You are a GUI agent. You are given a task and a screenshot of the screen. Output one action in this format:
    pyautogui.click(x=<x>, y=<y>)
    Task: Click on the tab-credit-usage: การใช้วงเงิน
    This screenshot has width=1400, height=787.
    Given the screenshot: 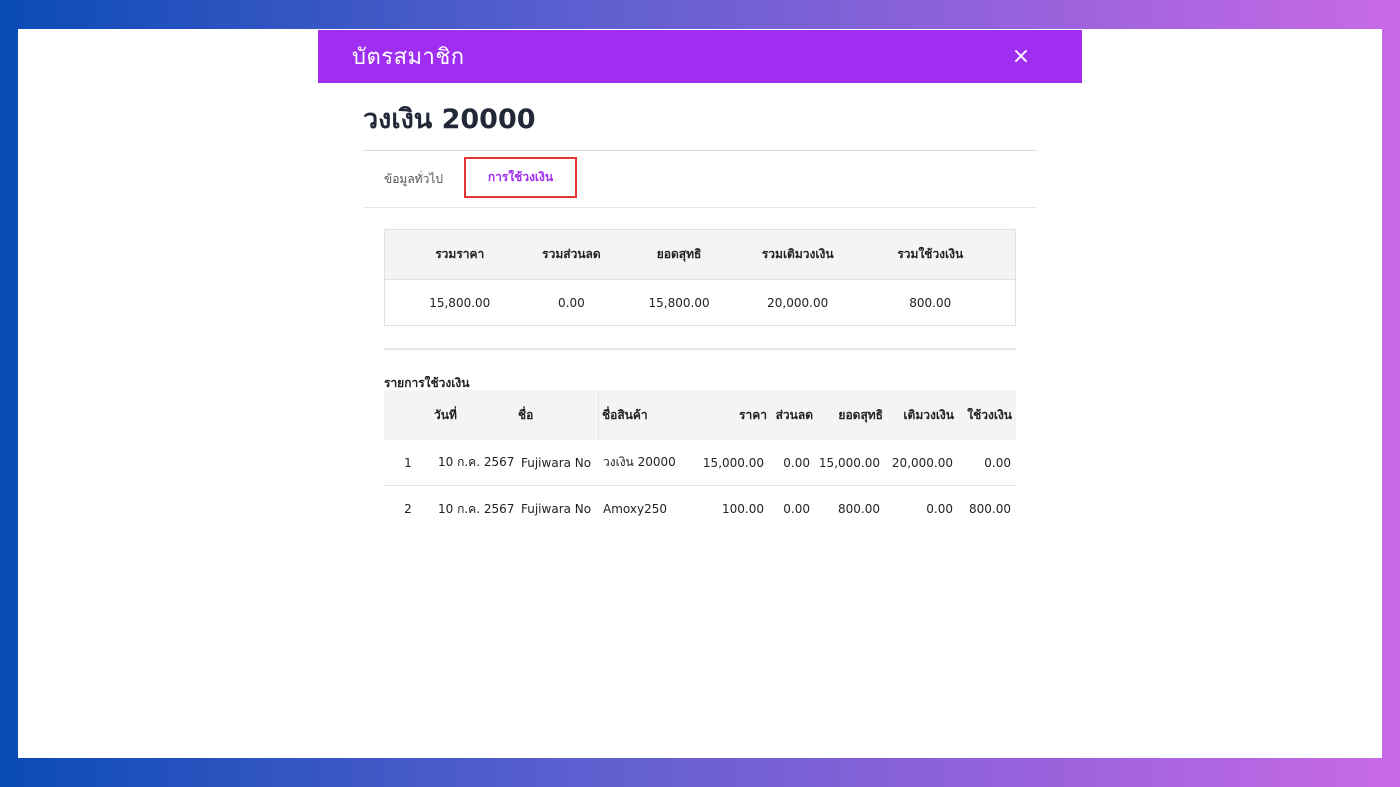 What is the action you would take?
    pyautogui.click(x=520, y=177)
    